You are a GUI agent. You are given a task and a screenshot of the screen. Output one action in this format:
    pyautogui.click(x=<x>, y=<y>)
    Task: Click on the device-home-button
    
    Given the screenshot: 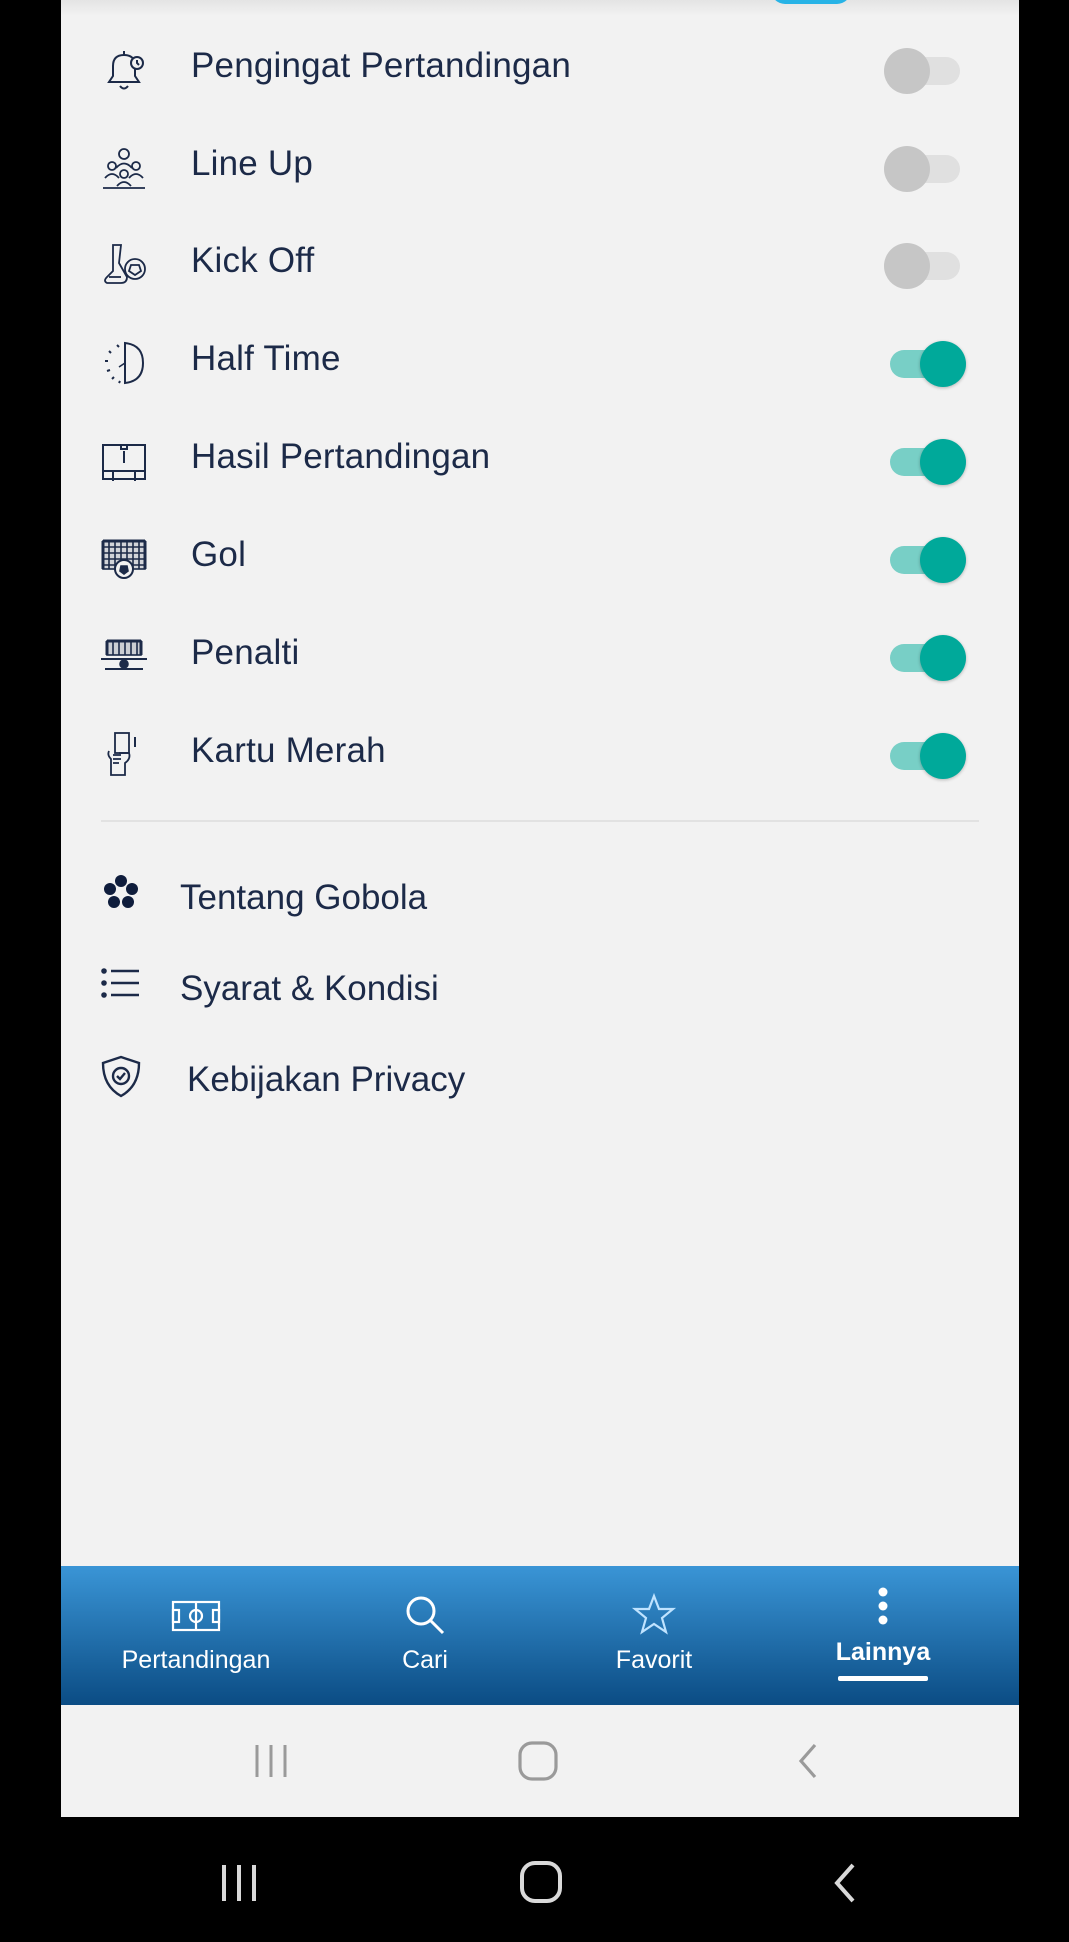 What is the action you would take?
    pyautogui.click(x=541, y=1882)
    